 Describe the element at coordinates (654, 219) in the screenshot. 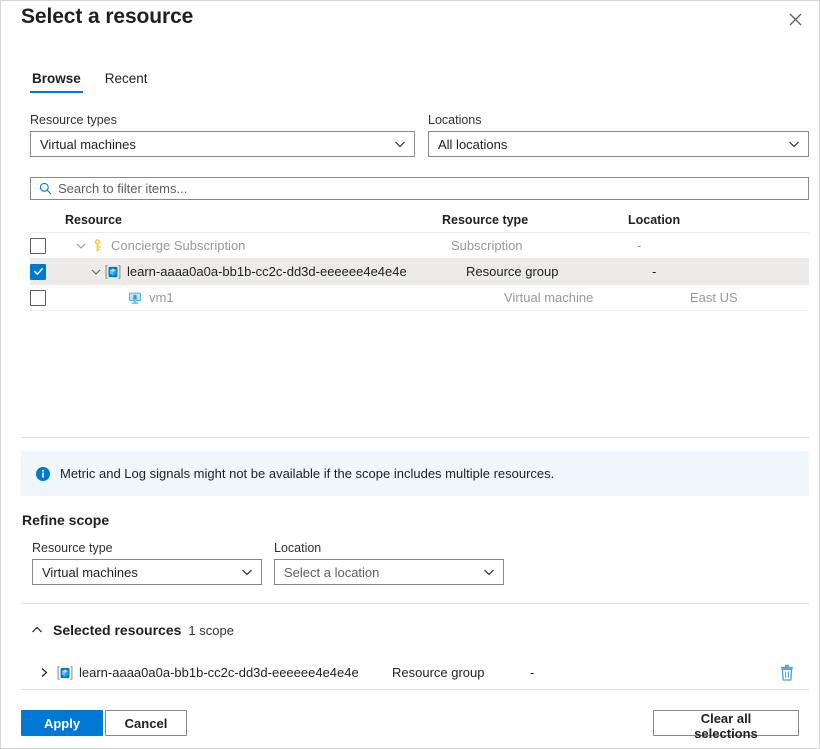

I see `column-header-location: Location` at that location.